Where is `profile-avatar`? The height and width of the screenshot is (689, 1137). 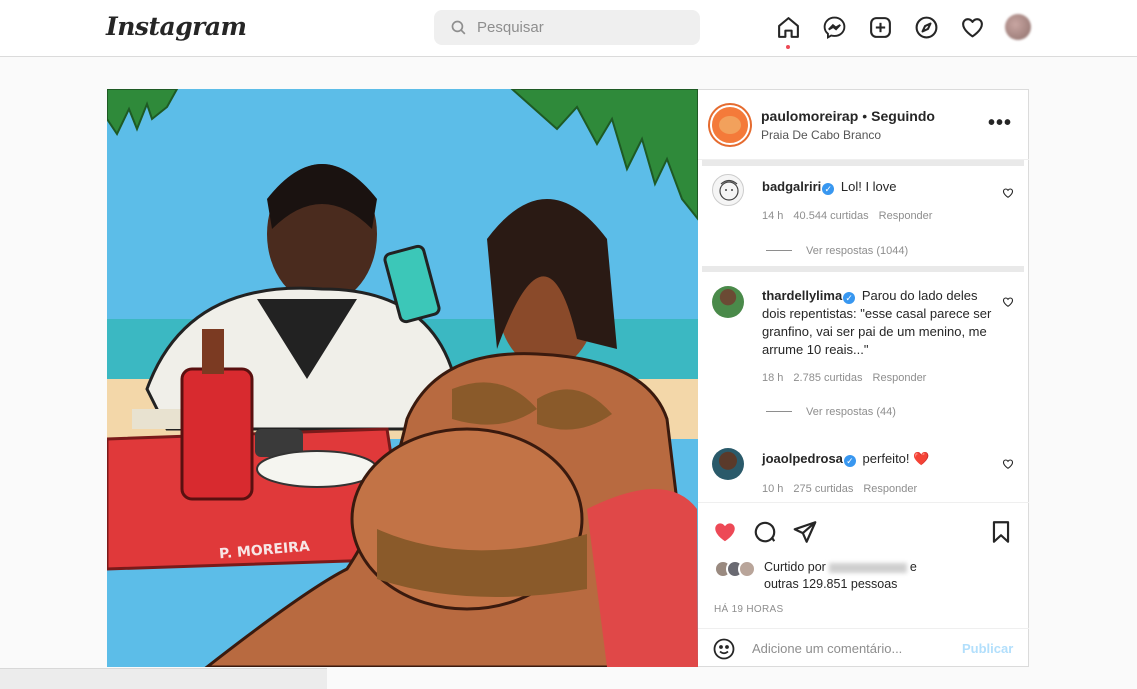 profile-avatar is located at coordinates (1018, 27).